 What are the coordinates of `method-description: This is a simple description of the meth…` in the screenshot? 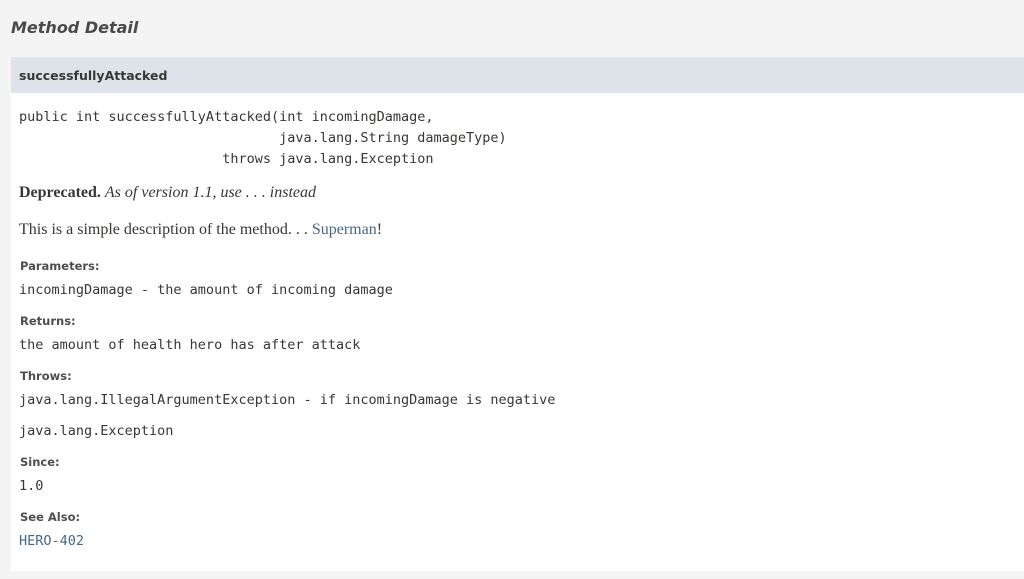 It's located at (200, 230).